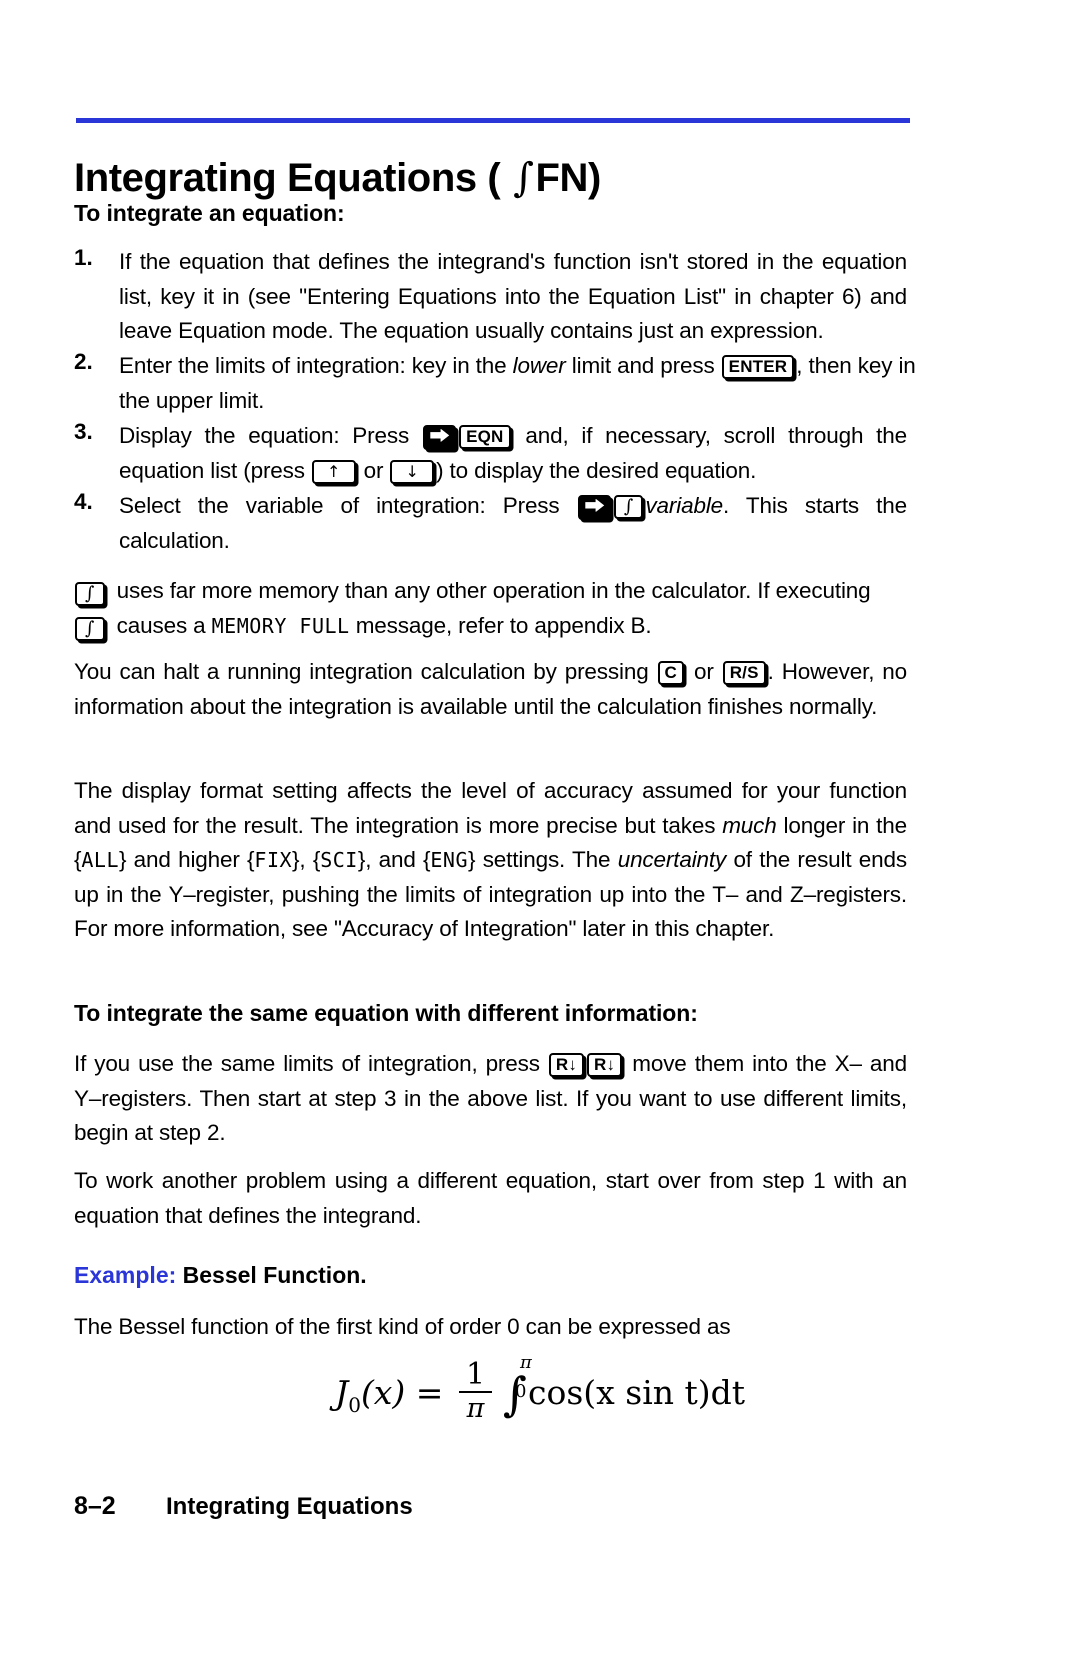 The height and width of the screenshot is (1672, 1080). I want to click on step-3-text-a: Display the equation: Press, so click(270, 435).